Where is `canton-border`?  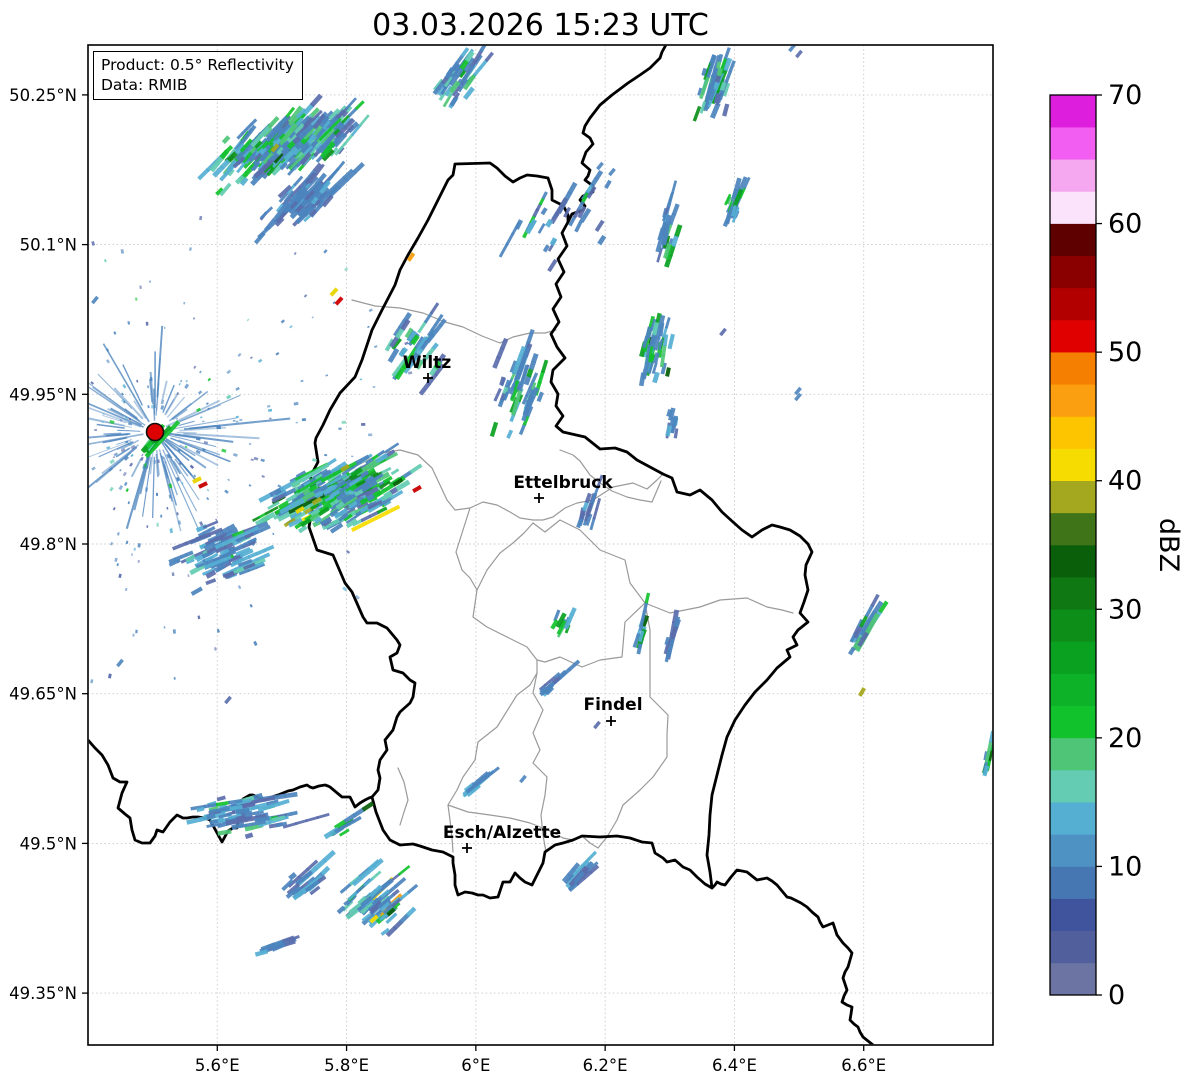 canton-border is located at coordinates (589, 593).